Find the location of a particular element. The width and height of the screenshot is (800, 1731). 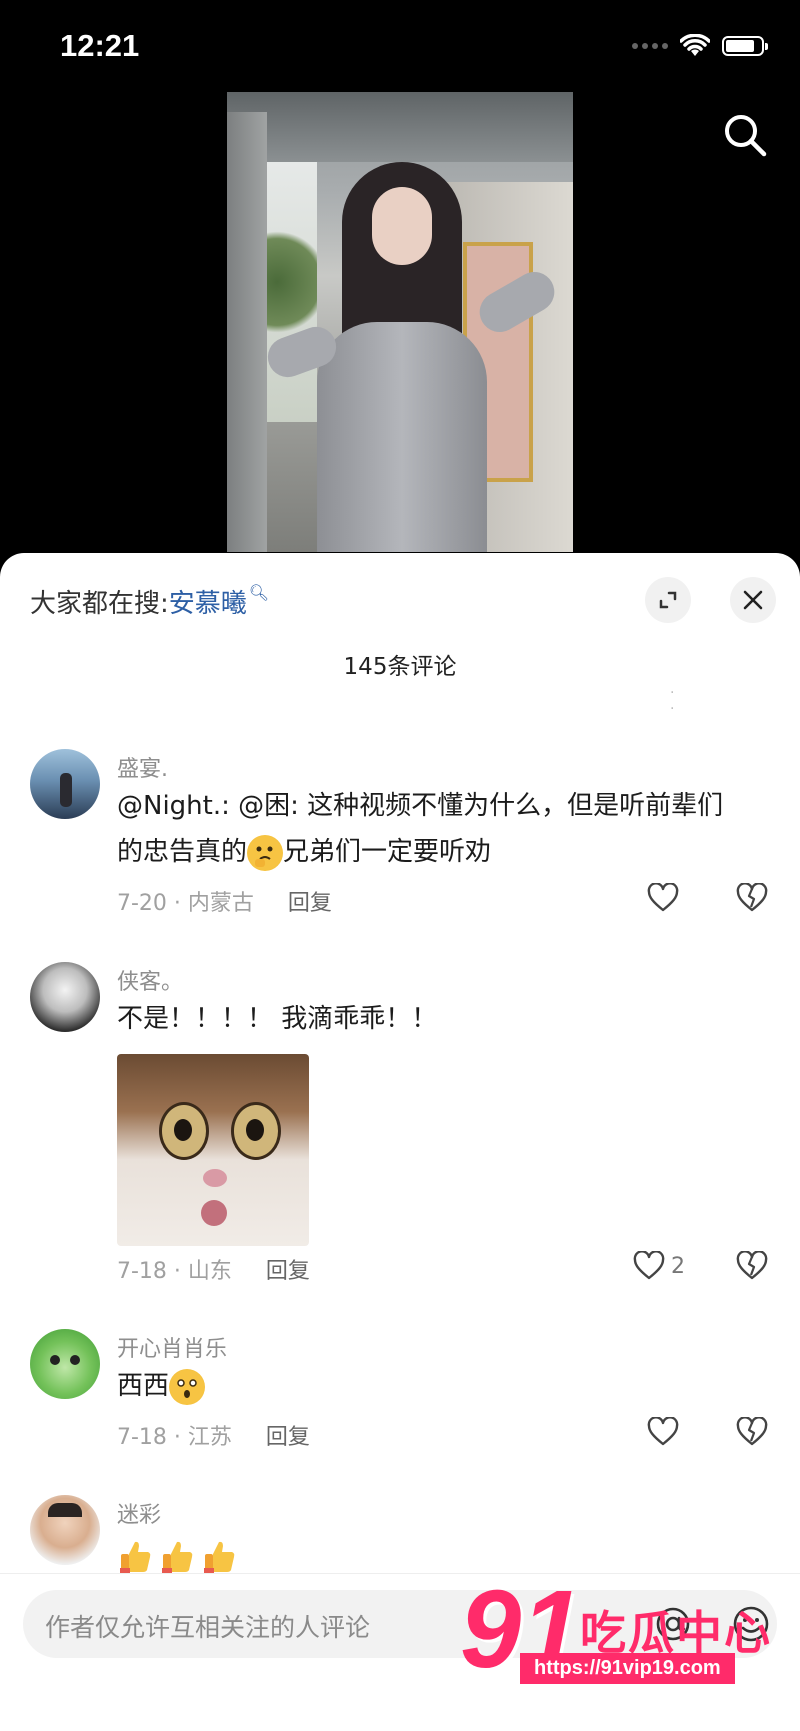

expand-icon is located at coordinates (668, 600).